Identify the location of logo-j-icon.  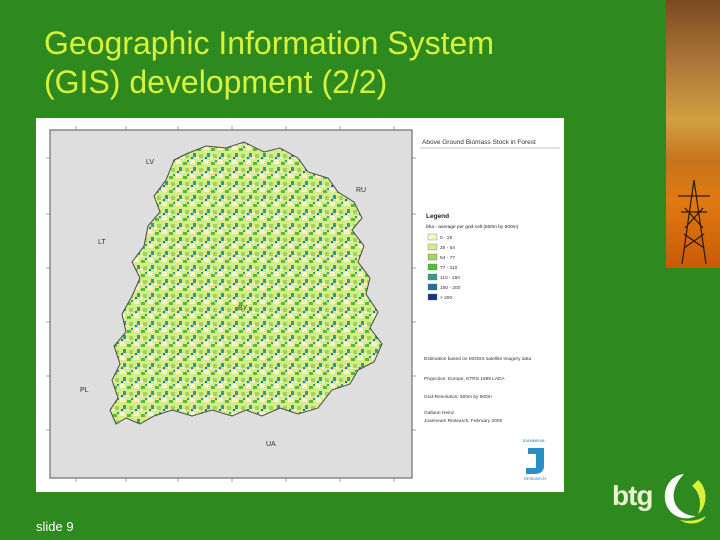
(535, 461).